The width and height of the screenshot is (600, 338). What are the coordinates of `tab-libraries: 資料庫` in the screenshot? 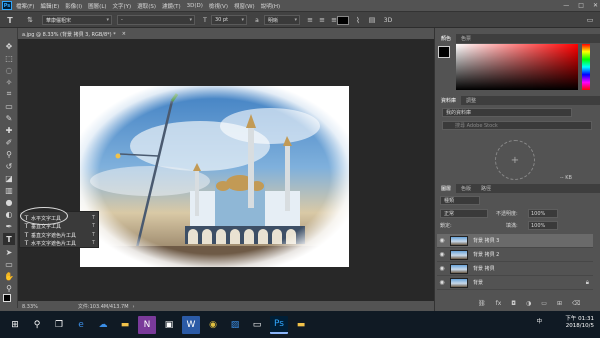 It's located at (449, 100).